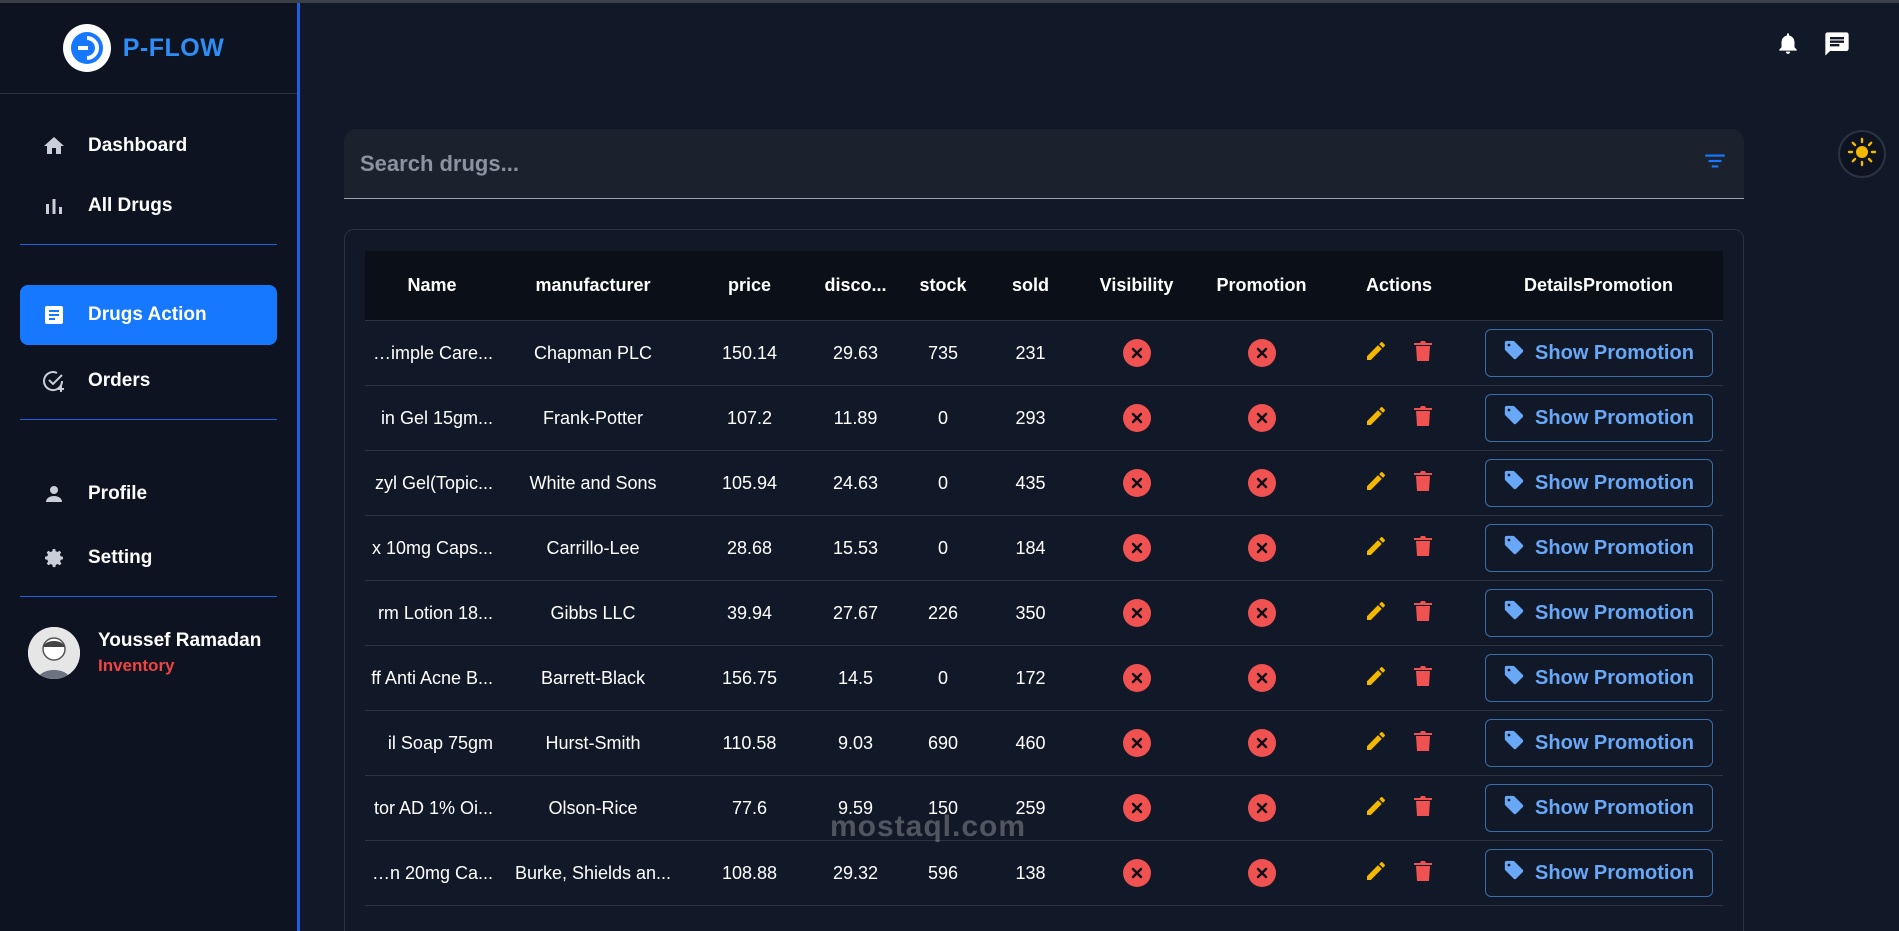 The width and height of the screenshot is (1899, 931). I want to click on chat-icon, so click(1837, 46).